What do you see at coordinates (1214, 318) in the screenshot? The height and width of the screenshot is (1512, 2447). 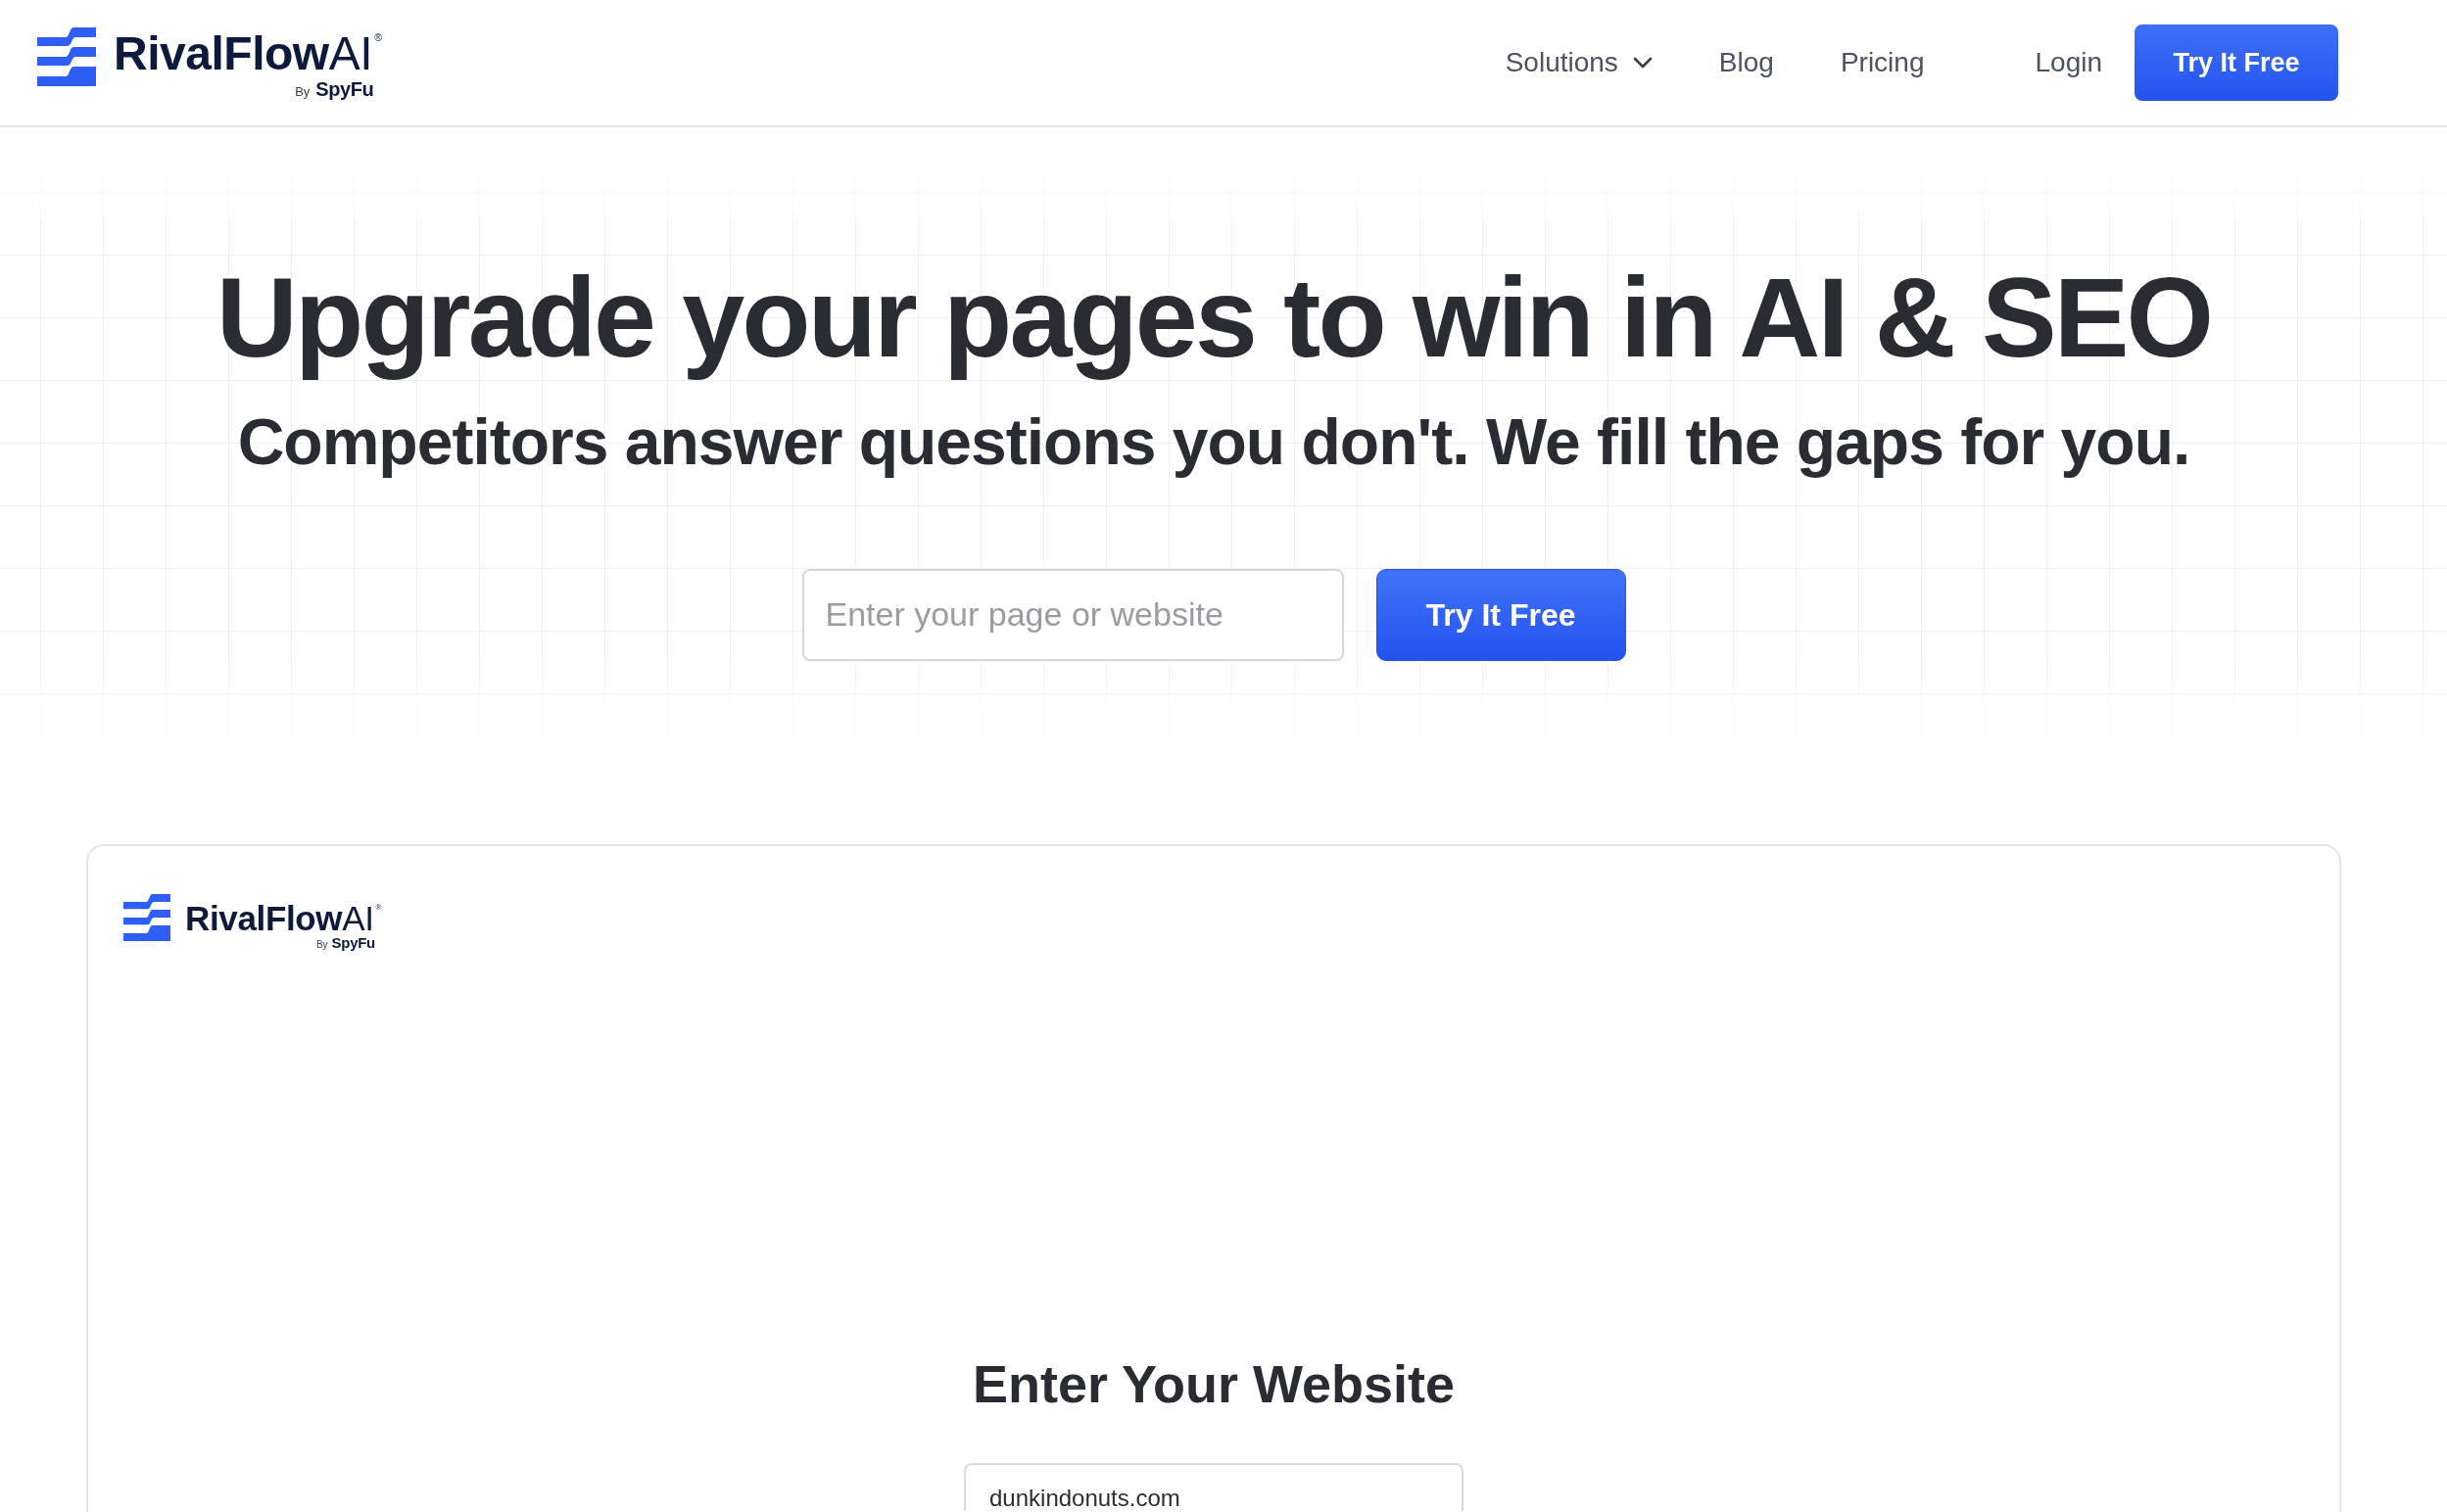 I see `hero-headline: Upgrade your pages to win in AI & SEO` at bounding box center [1214, 318].